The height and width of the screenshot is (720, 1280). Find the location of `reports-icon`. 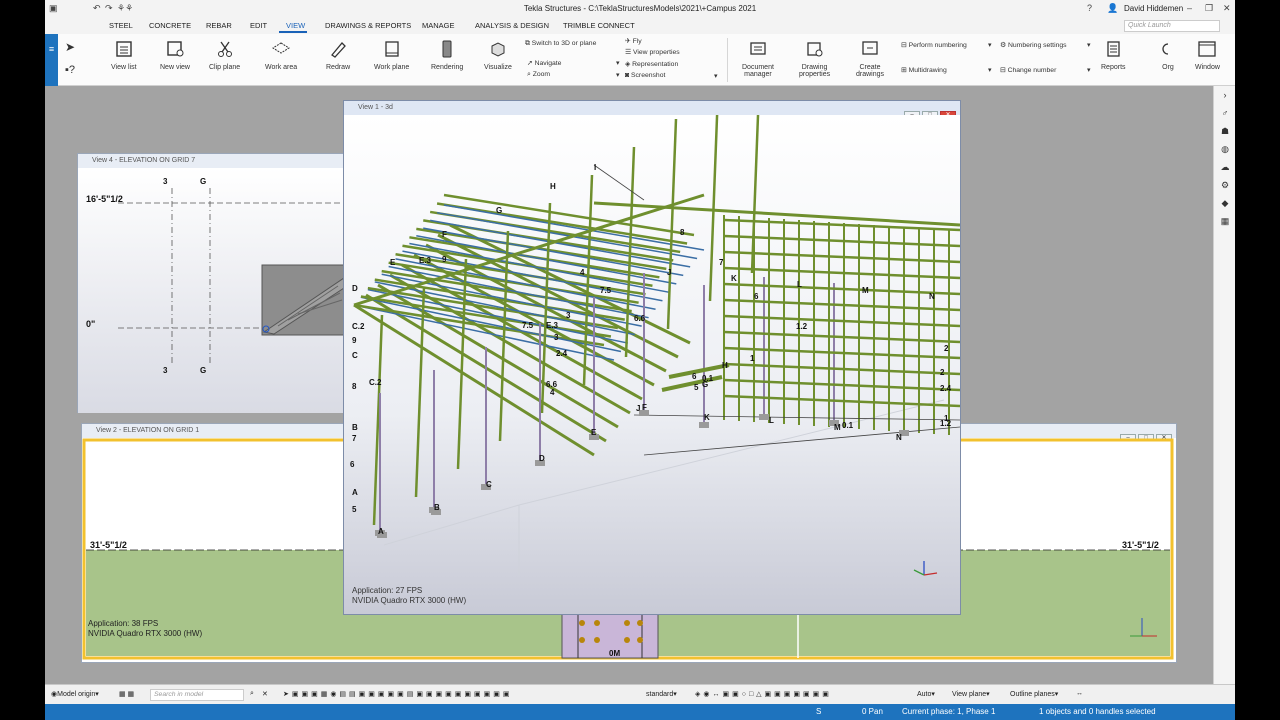

reports-icon is located at coordinates (1113, 49).